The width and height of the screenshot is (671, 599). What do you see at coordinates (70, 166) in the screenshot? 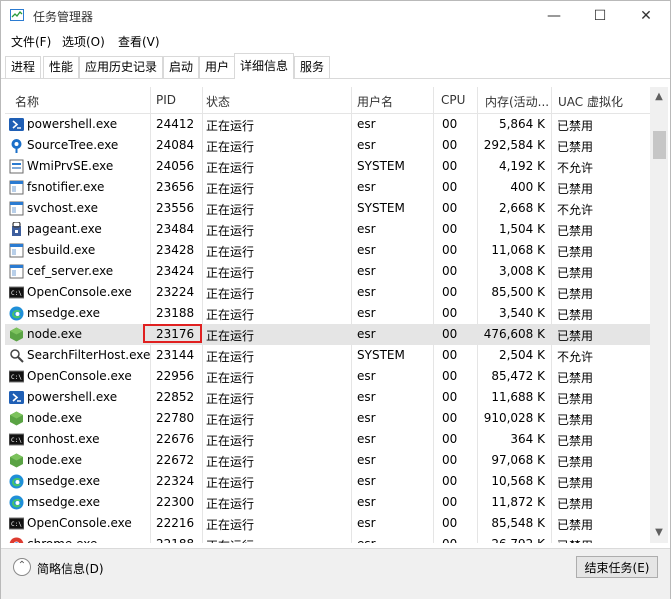
I see `process-name: WmiPrvSE.exe` at bounding box center [70, 166].